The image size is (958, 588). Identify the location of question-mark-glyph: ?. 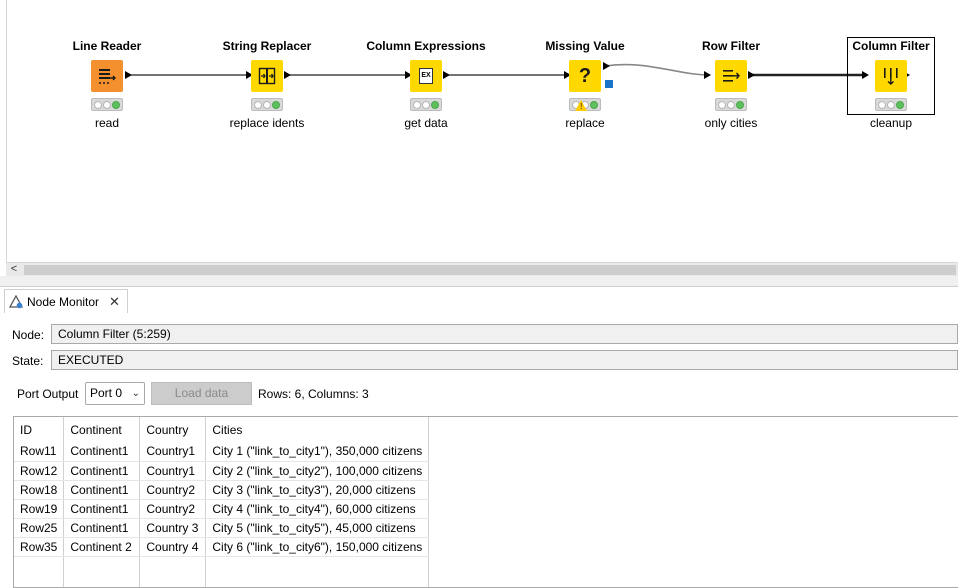
(585, 75).